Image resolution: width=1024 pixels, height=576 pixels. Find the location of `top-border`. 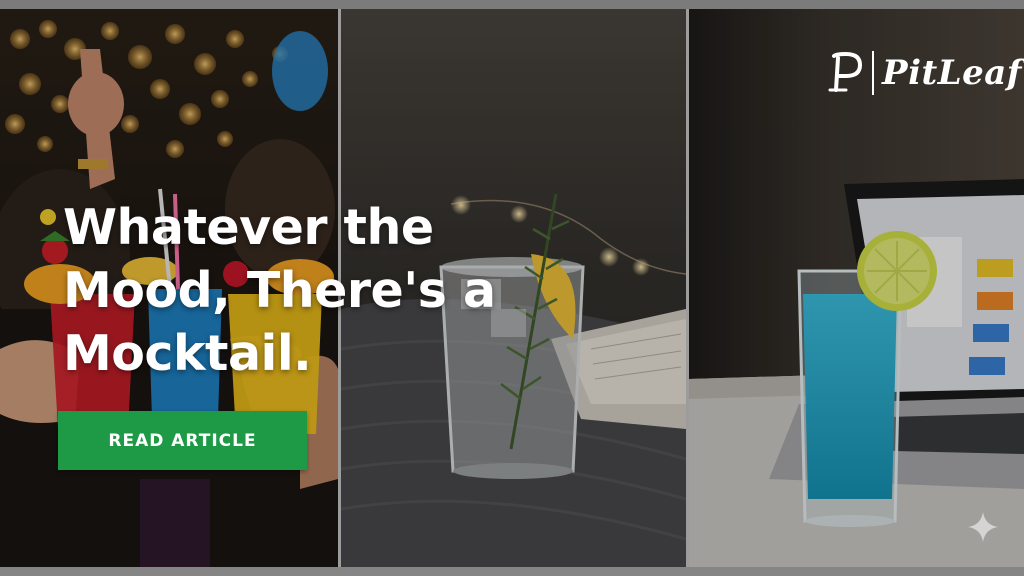

top-border is located at coordinates (512, 4).